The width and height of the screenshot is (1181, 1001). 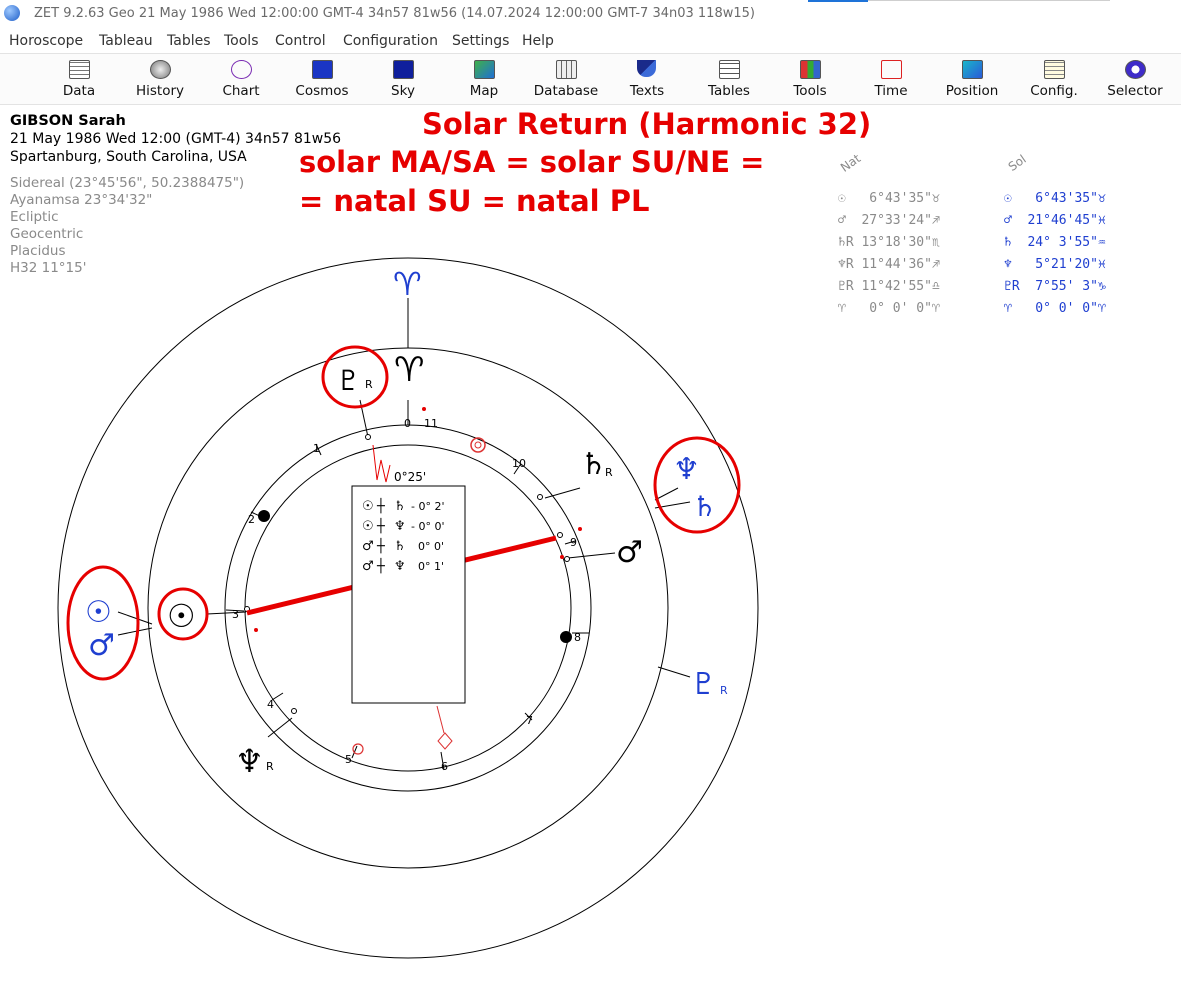 I want to click on natal-pluto-retro: R, so click(x=369, y=384).